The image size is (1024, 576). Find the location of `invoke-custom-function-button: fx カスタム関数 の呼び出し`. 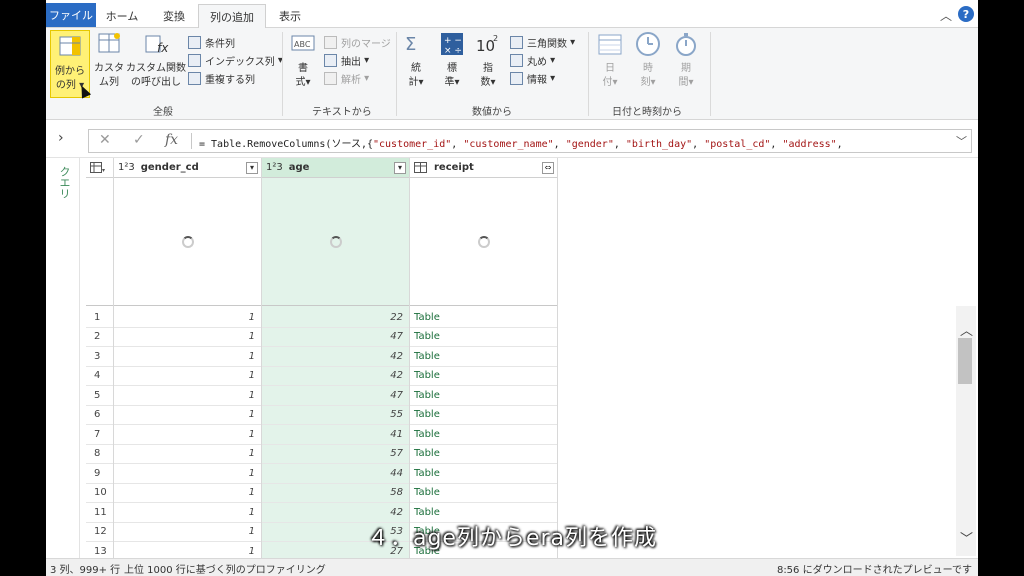

invoke-custom-function-button: fx カスタム関数 の呼び出し is located at coordinates (156, 60).